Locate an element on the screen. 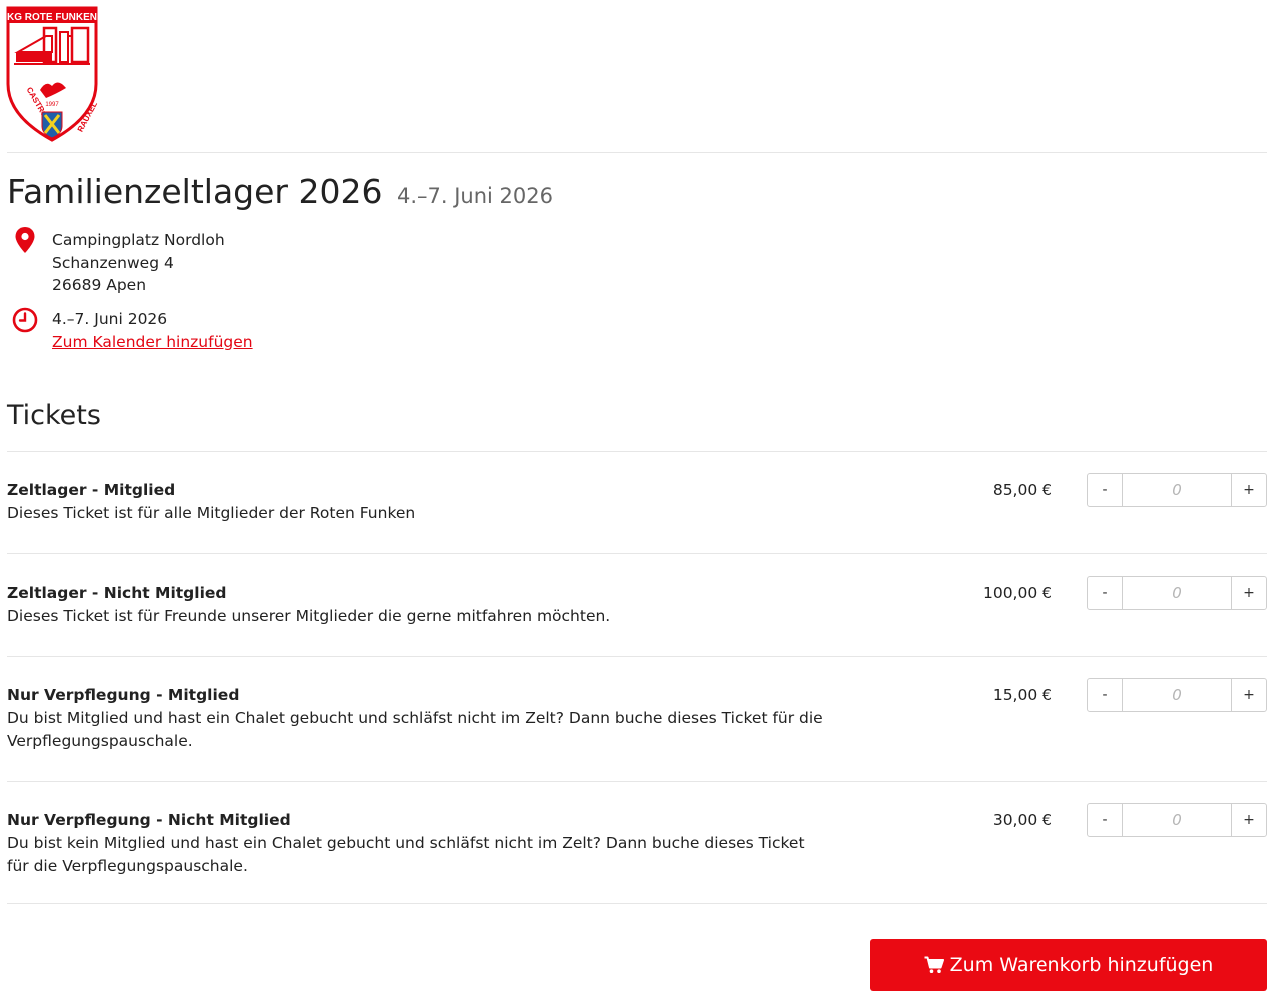 Image resolution: width=1282 pixels, height=1000 pixels. ticket-name: Zeltlager - Nicht Mitglied is located at coordinates (117, 593).